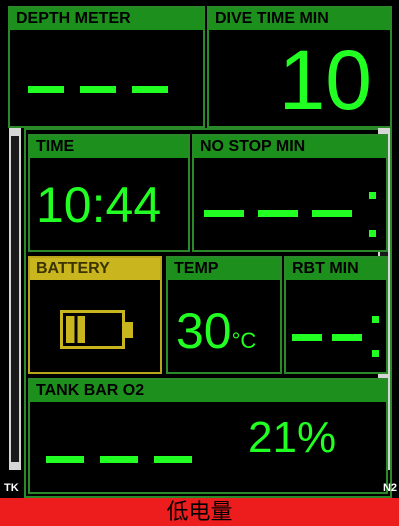  What do you see at coordinates (106, 19) in the screenshot?
I see `depth-header: DEPTH METER` at bounding box center [106, 19].